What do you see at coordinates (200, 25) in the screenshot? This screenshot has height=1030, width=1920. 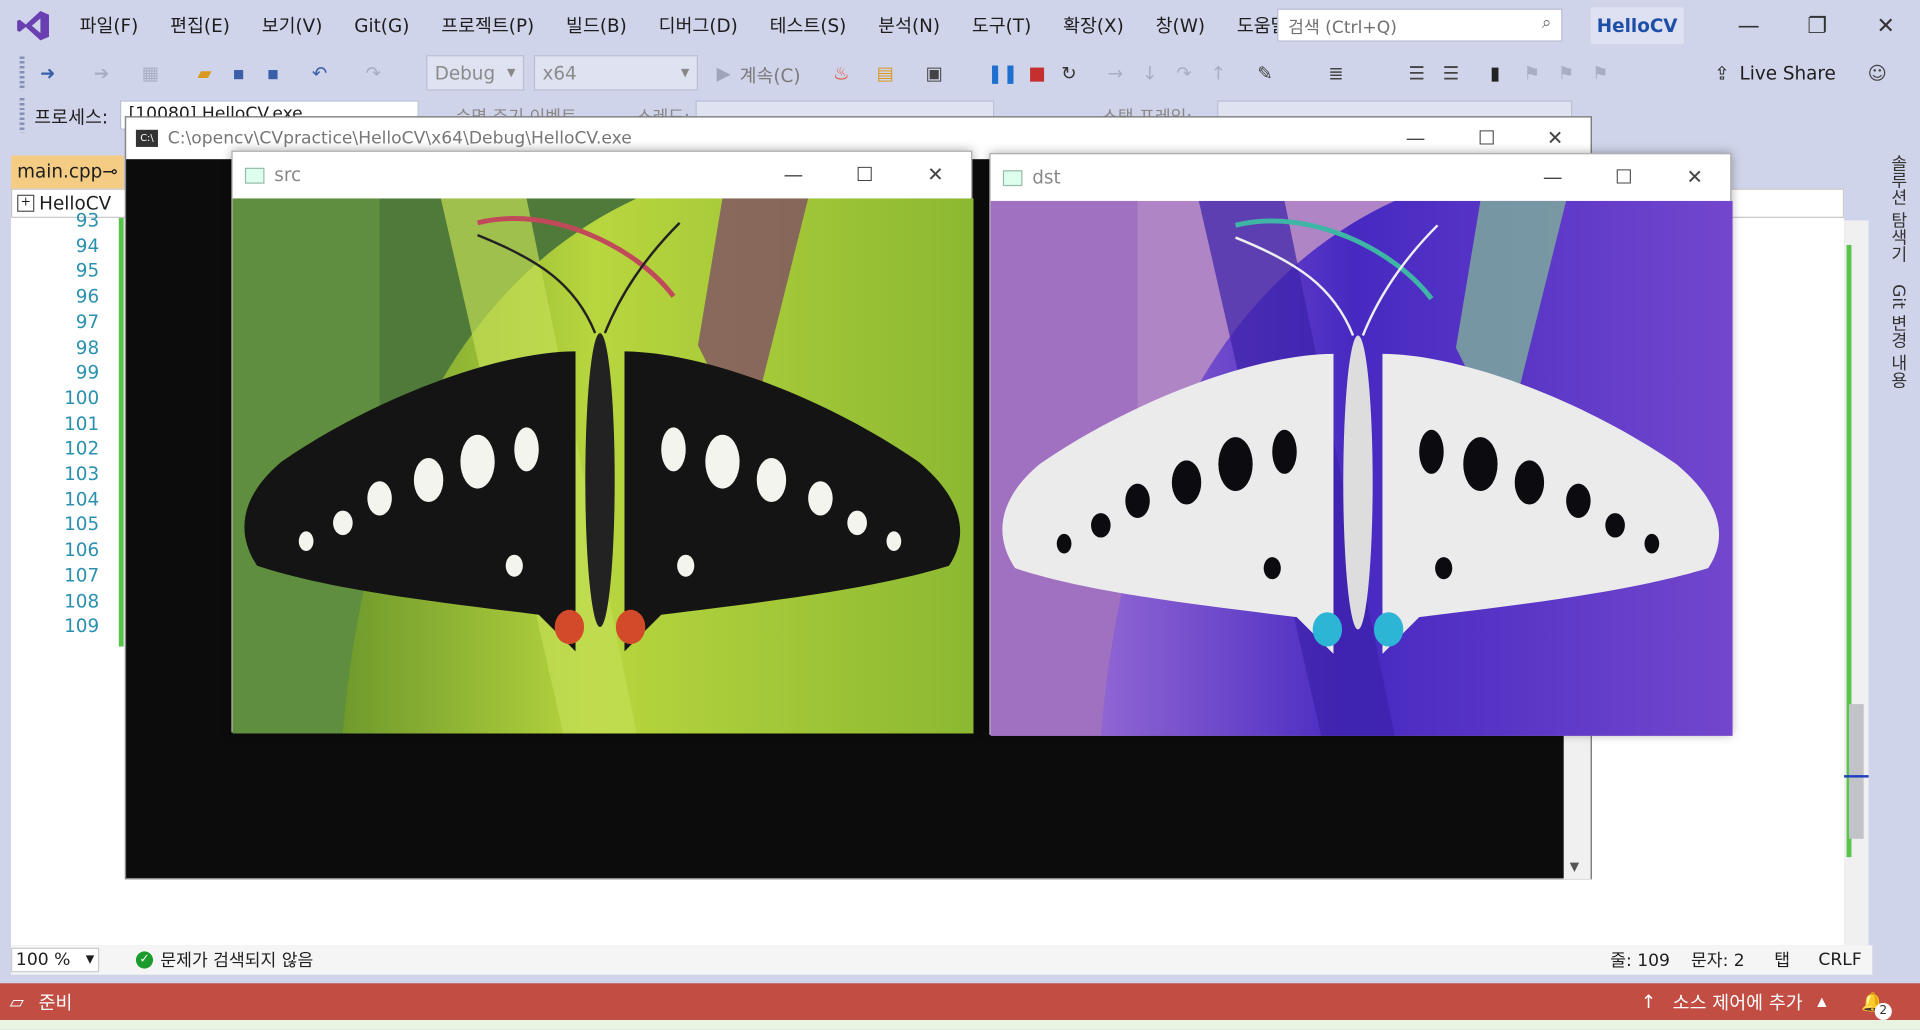 I see `menu-item: 편집(E)` at bounding box center [200, 25].